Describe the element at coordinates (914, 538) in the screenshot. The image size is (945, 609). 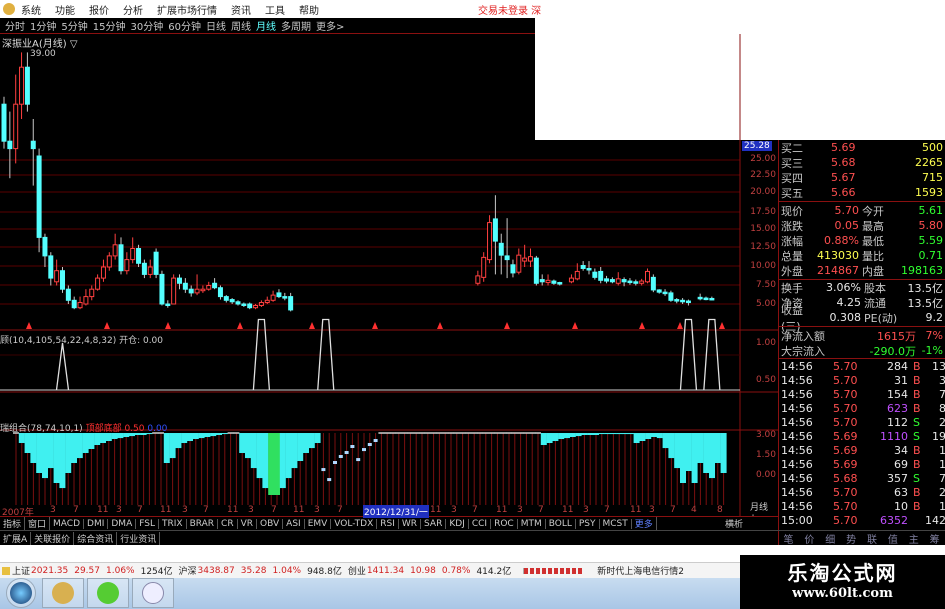
I see `quote-tab: 主` at that location.